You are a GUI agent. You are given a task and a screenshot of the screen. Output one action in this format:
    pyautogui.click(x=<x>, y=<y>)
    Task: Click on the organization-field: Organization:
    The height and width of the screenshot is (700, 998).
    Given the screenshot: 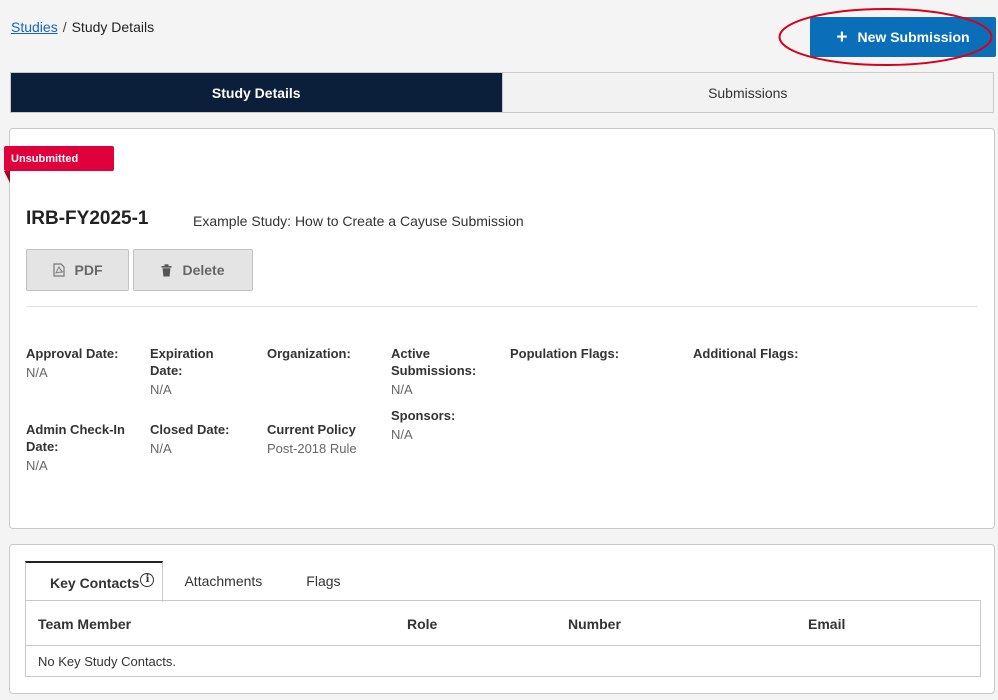 What is the action you would take?
    pyautogui.click(x=322, y=354)
    